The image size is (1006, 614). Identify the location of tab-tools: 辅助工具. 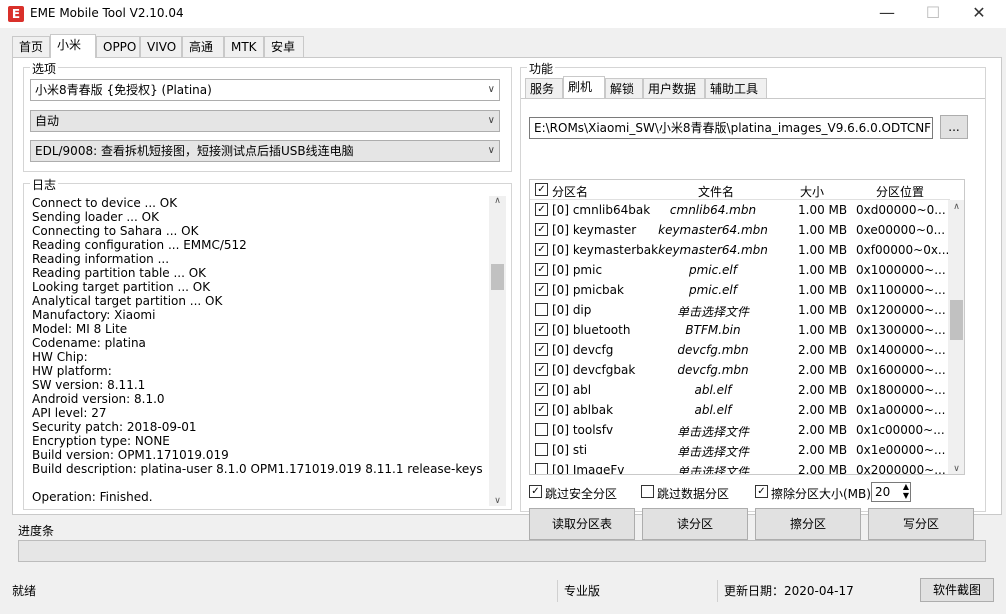
(736, 88).